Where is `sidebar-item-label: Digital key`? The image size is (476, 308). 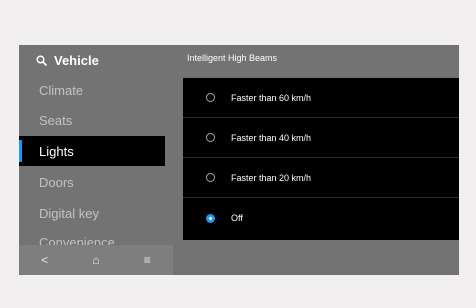
sidebar-item-label: Digital key is located at coordinates (69, 213).